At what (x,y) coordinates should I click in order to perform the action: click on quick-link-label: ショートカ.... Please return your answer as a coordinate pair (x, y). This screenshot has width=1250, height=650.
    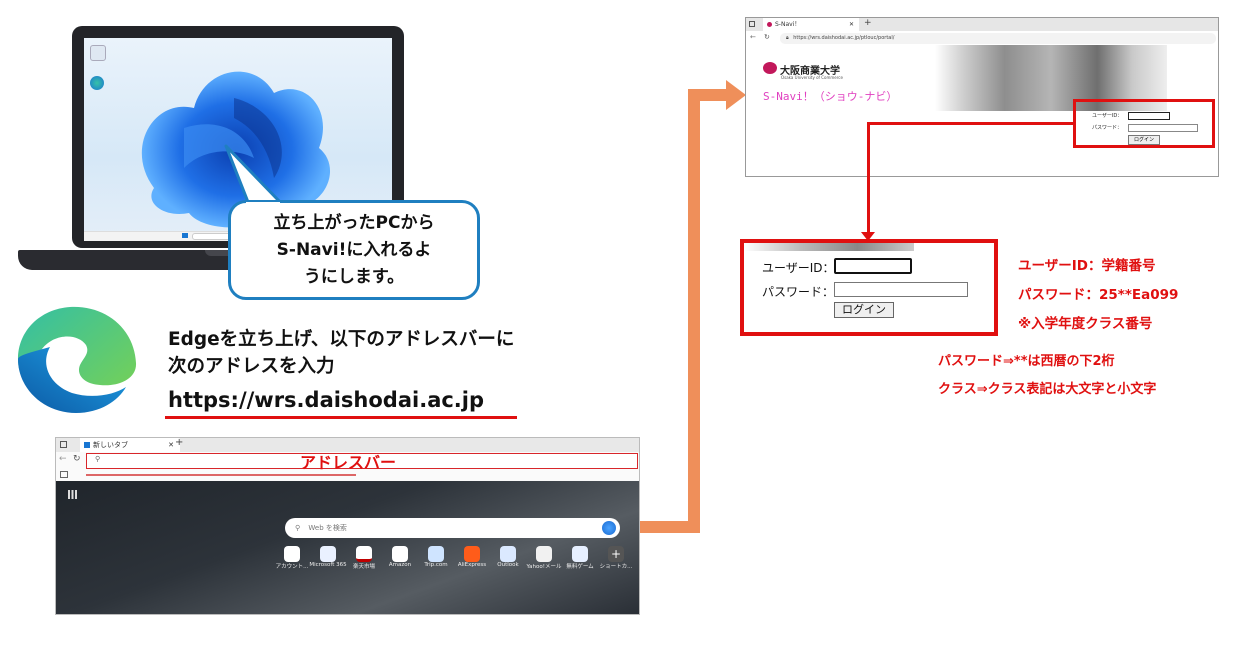
    Looking at the image, I should click on (616, 567).